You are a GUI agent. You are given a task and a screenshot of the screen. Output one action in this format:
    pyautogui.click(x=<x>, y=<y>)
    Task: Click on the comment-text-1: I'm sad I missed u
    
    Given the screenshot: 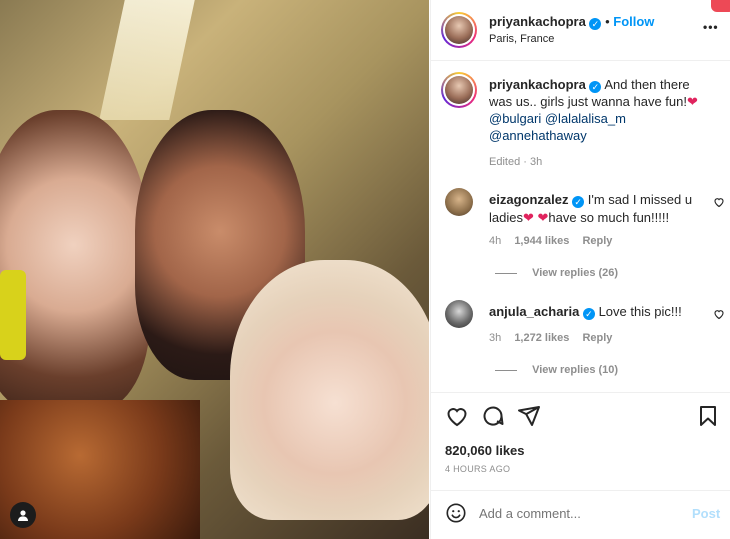 What is the action you would take?
    pyautogui.click(x=640, y=199)
    